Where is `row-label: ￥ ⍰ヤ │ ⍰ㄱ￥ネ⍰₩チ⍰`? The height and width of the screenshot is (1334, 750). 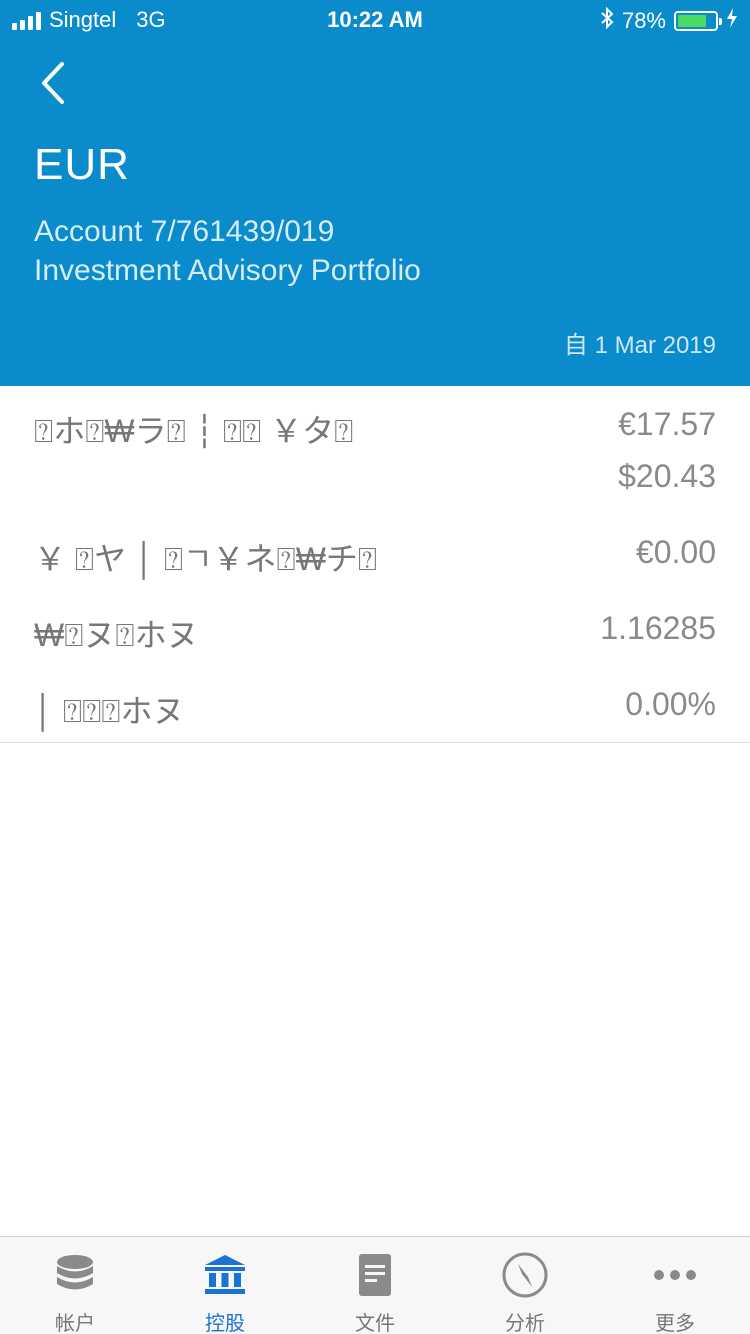 row-label: ￥ ⍰ヤ │ ⍰ㄱ￥ネ⍰₩チ⍰ is located at coordinates (206, 559).